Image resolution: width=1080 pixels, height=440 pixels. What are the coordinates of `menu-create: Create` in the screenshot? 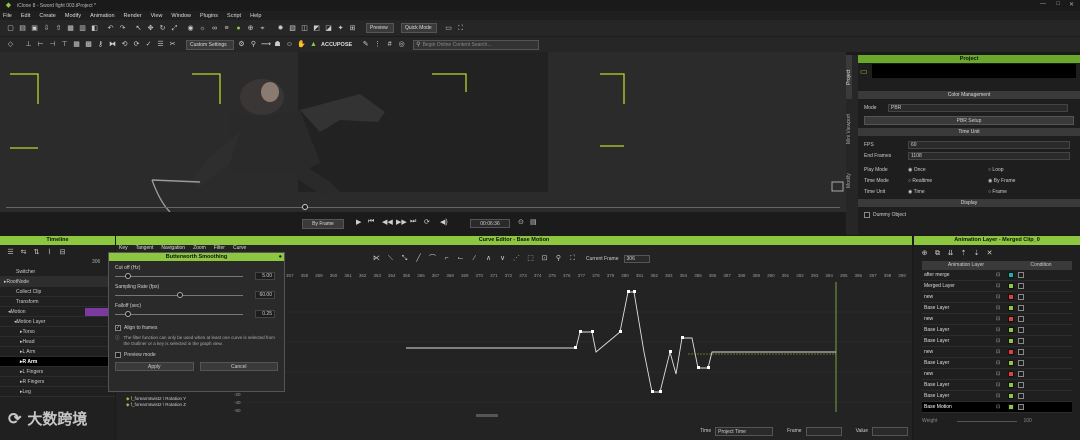 It's located at (47, 16).